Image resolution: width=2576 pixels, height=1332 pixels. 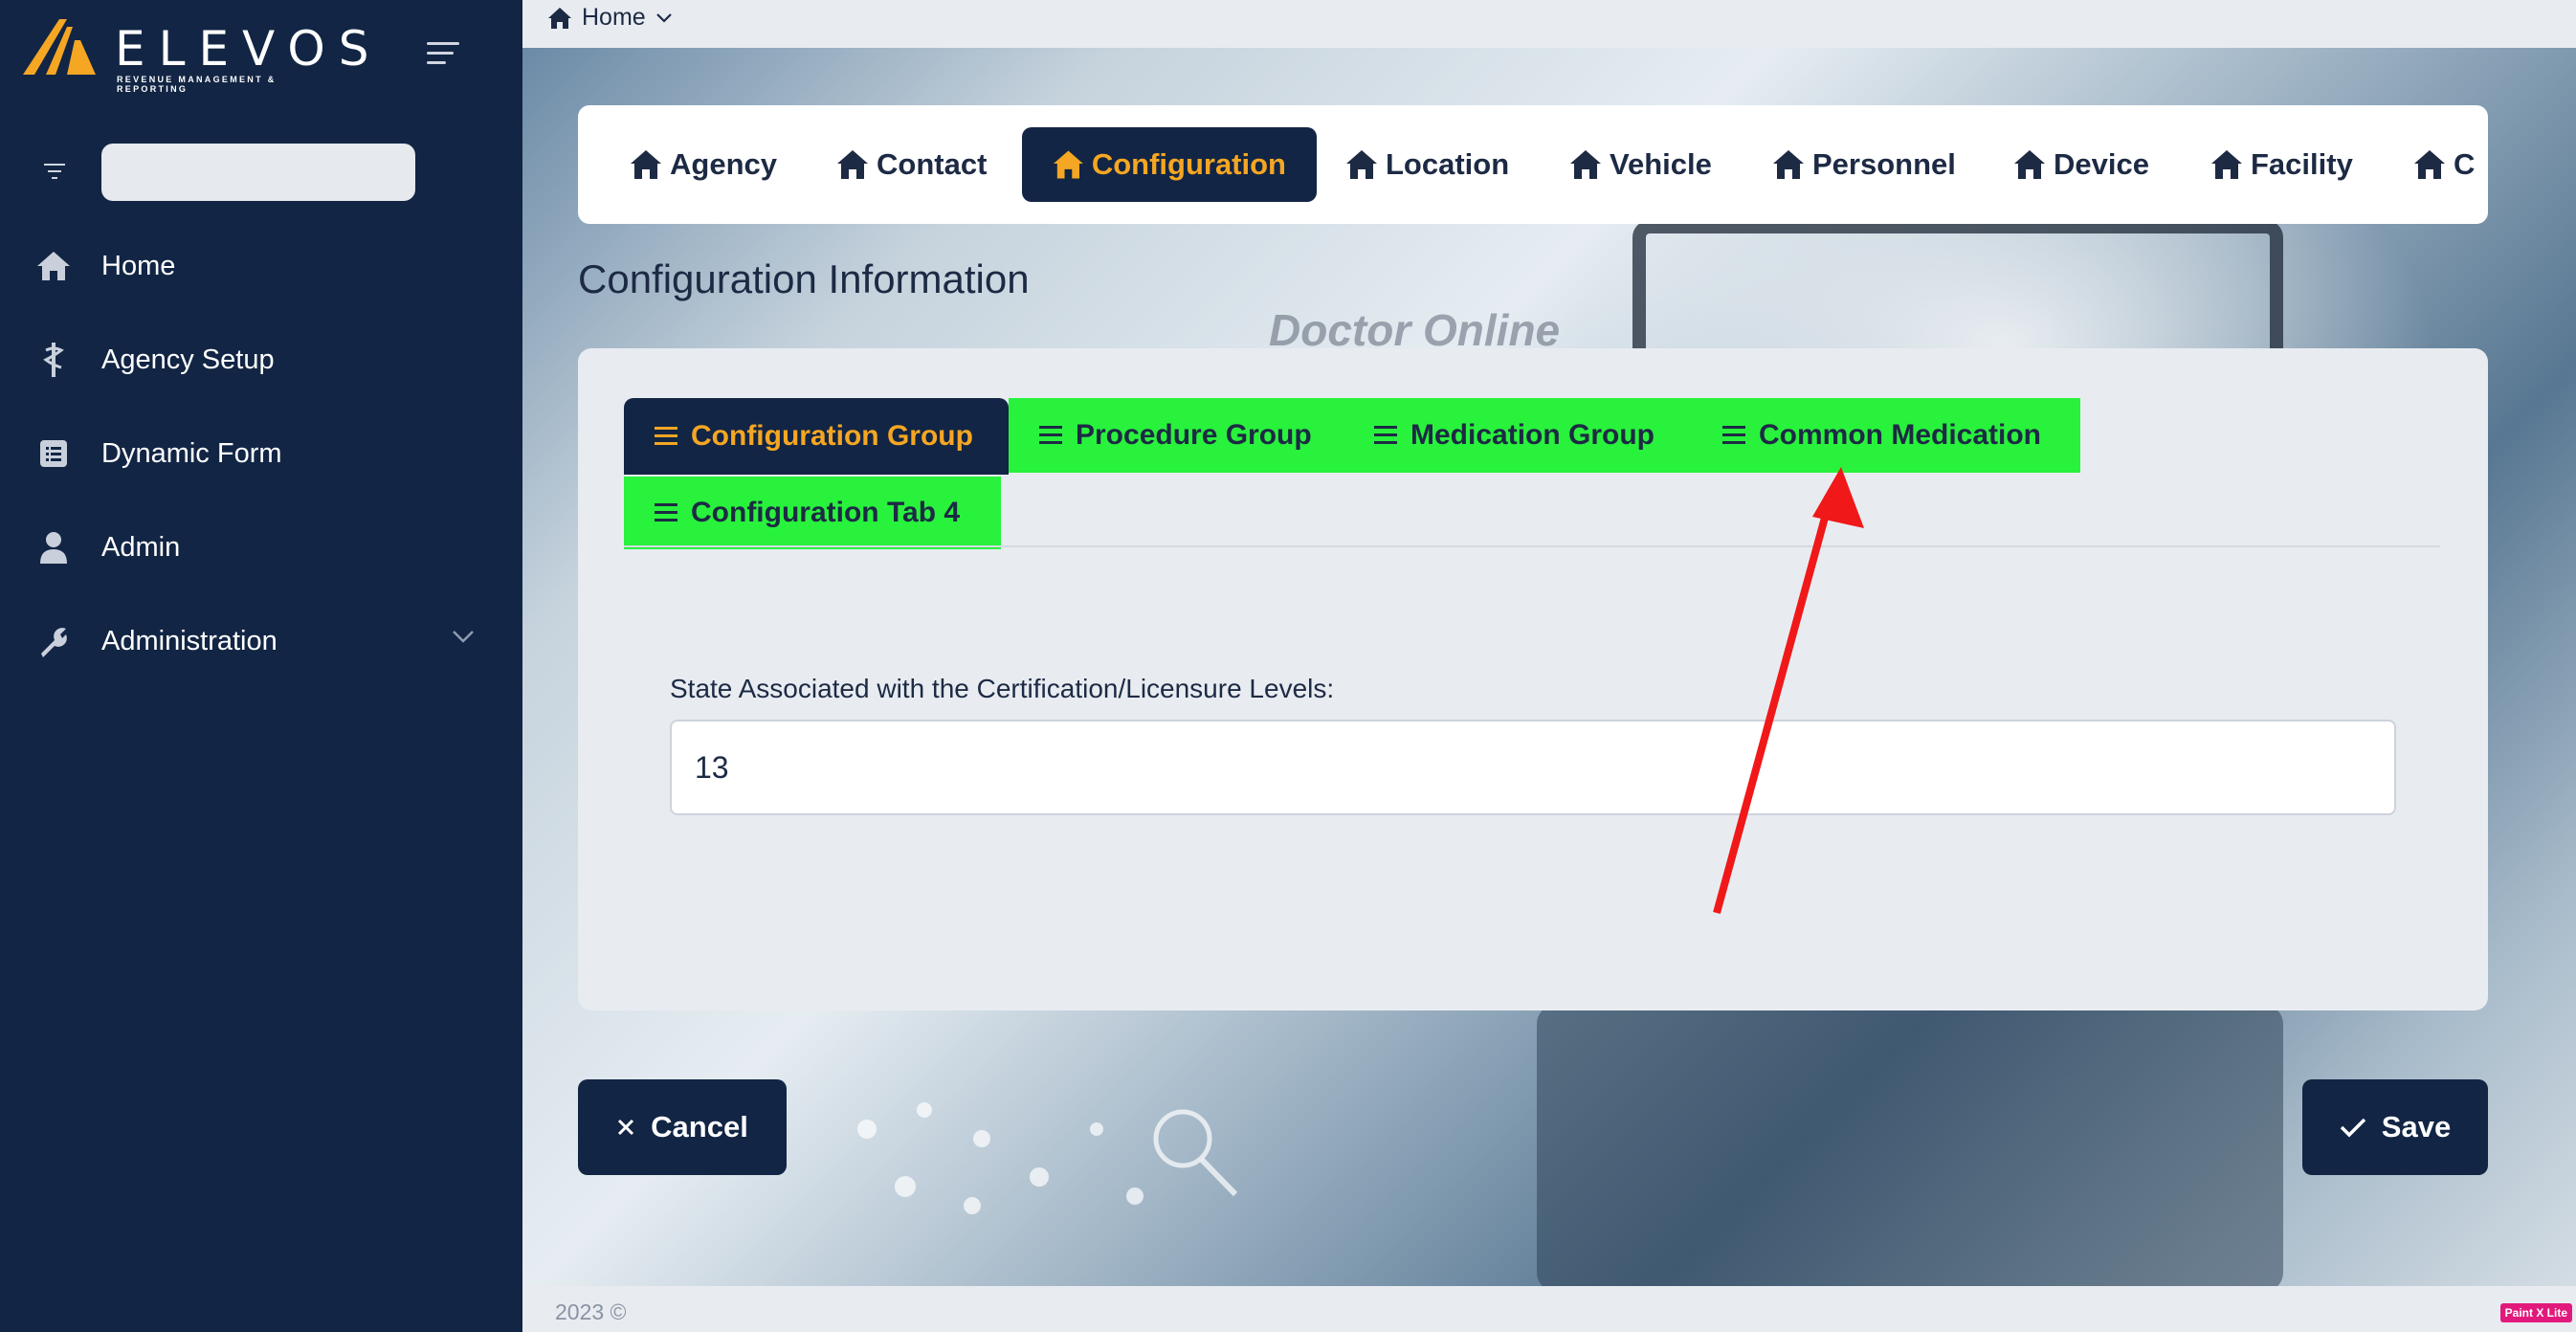 I want to click on sidebar-item-dynamic-form: Dynamic Form, so click(x=255, y=453).